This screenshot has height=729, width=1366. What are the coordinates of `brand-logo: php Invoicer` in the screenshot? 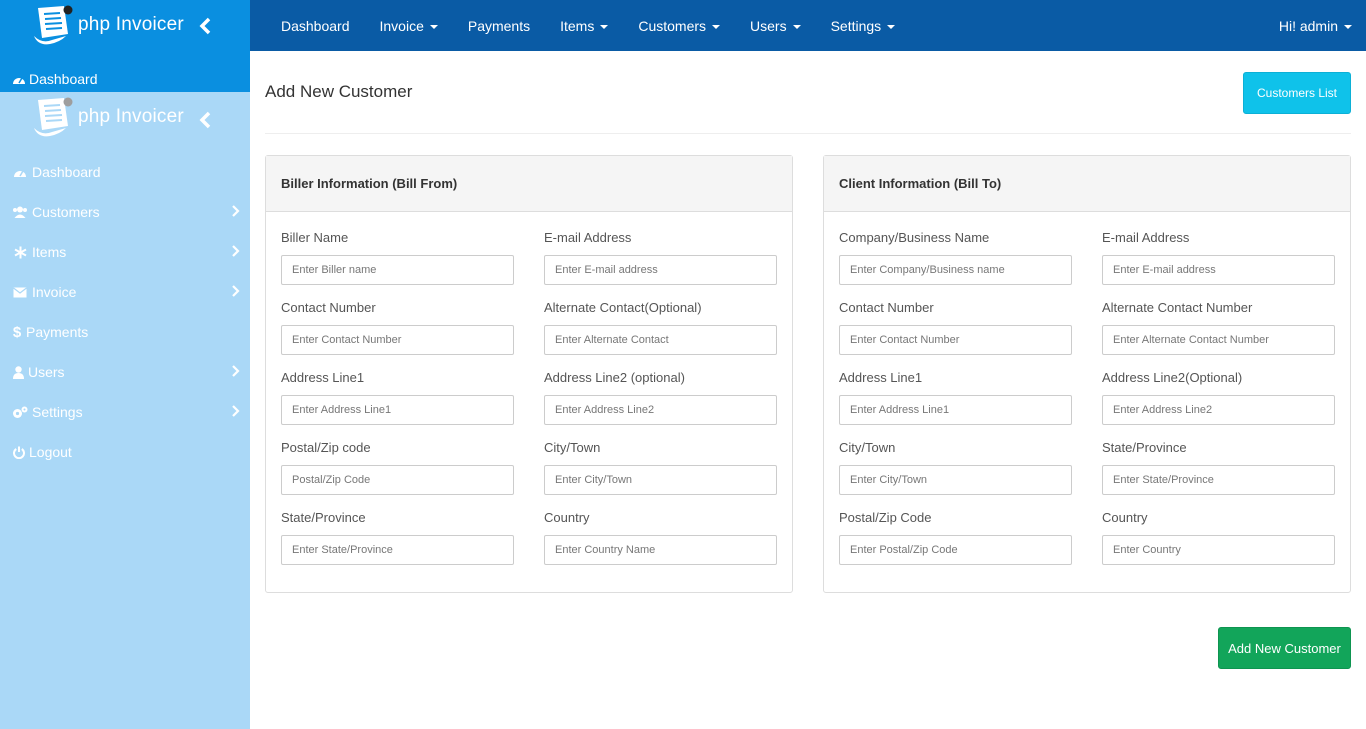 It's located at (107, 25).